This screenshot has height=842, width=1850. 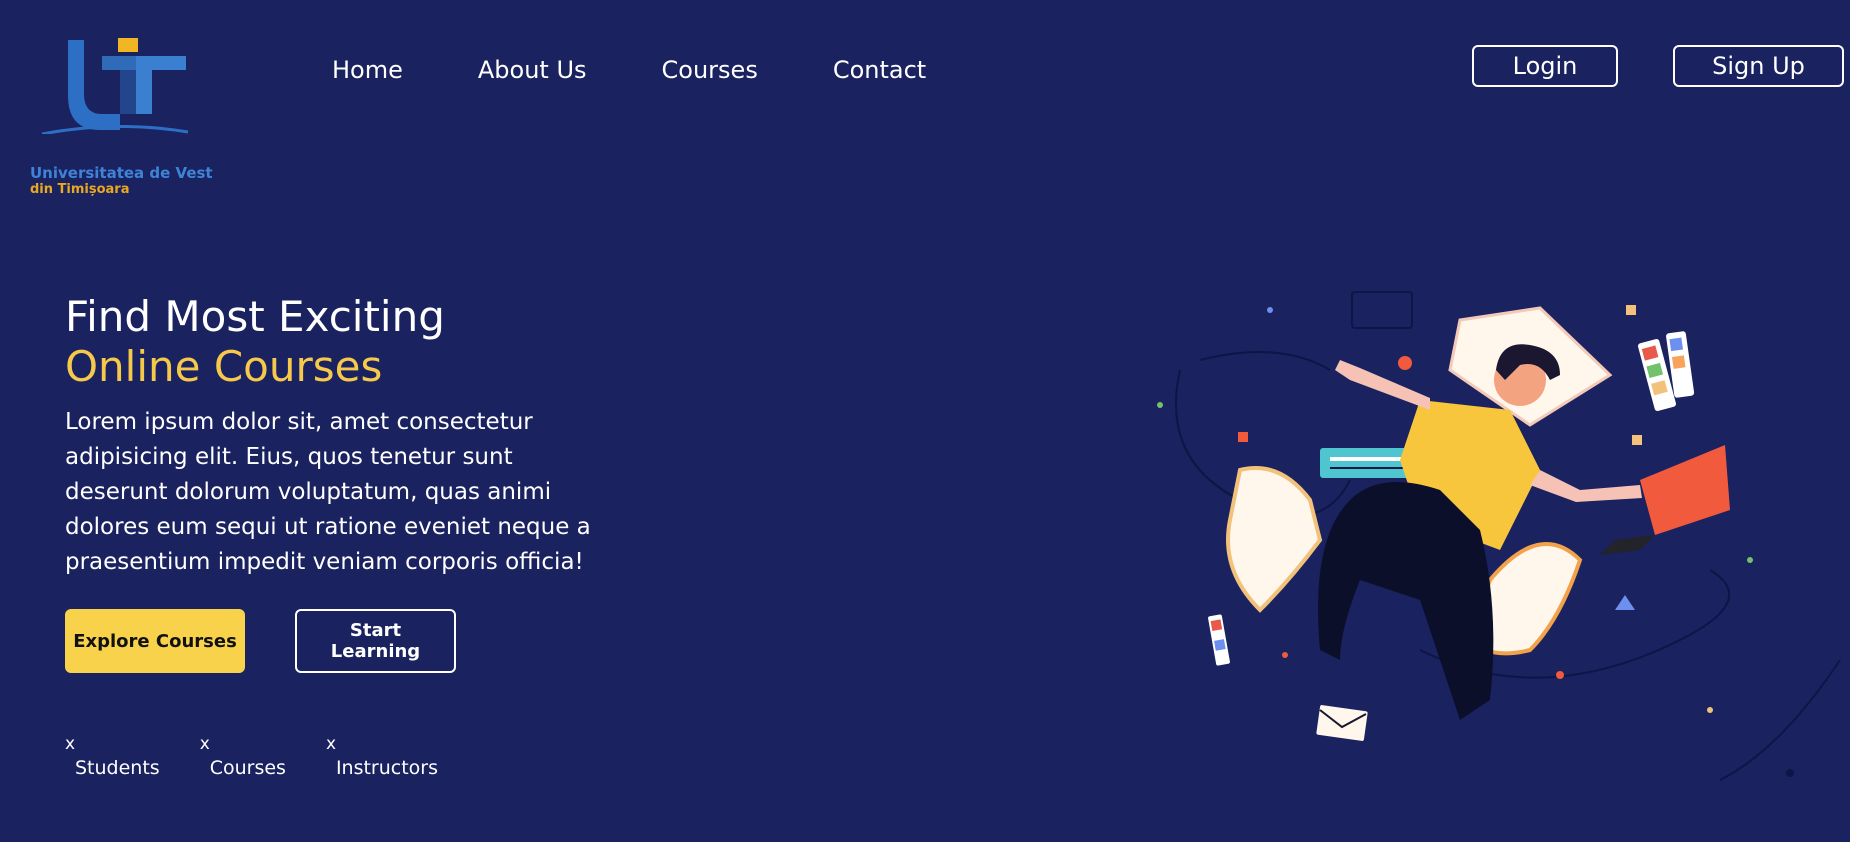 I want to click on university-logo: Universitatea de Vest din Timișoara, so click(x=116, y=116).